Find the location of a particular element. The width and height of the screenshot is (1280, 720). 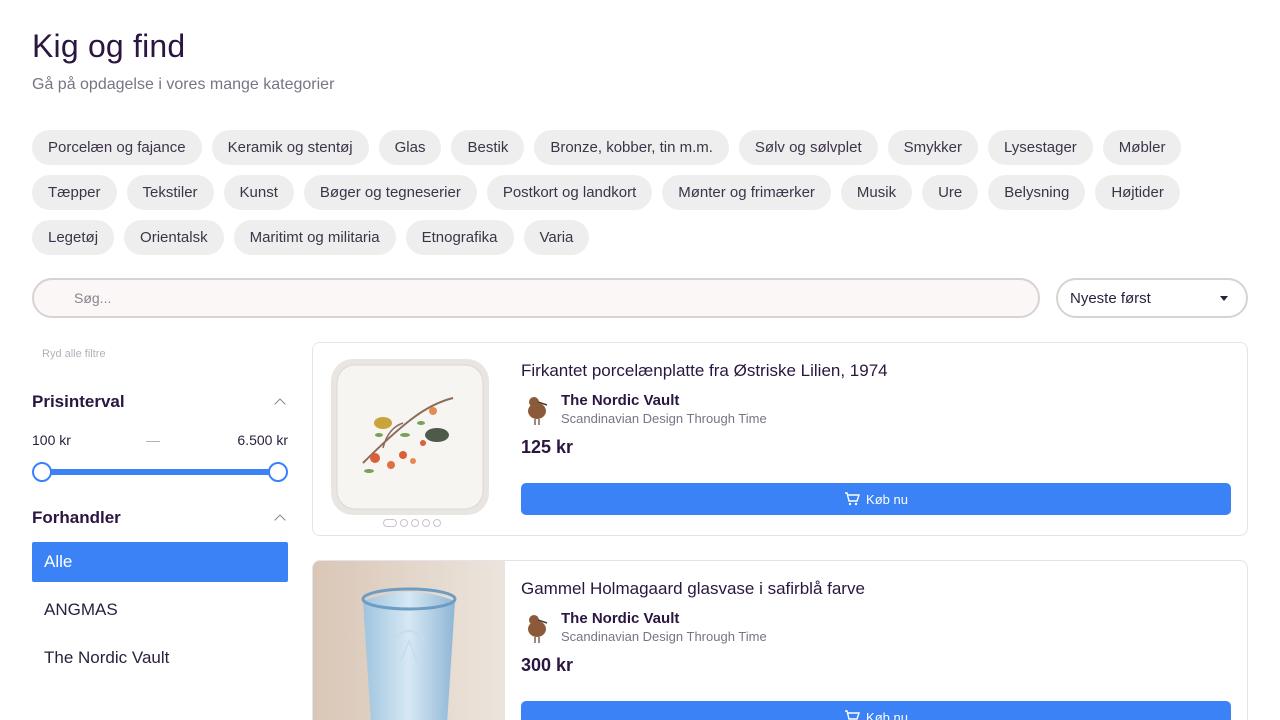

category-chip: Bronze, kobber, tin m.m. is located at coordinates (631, 147).